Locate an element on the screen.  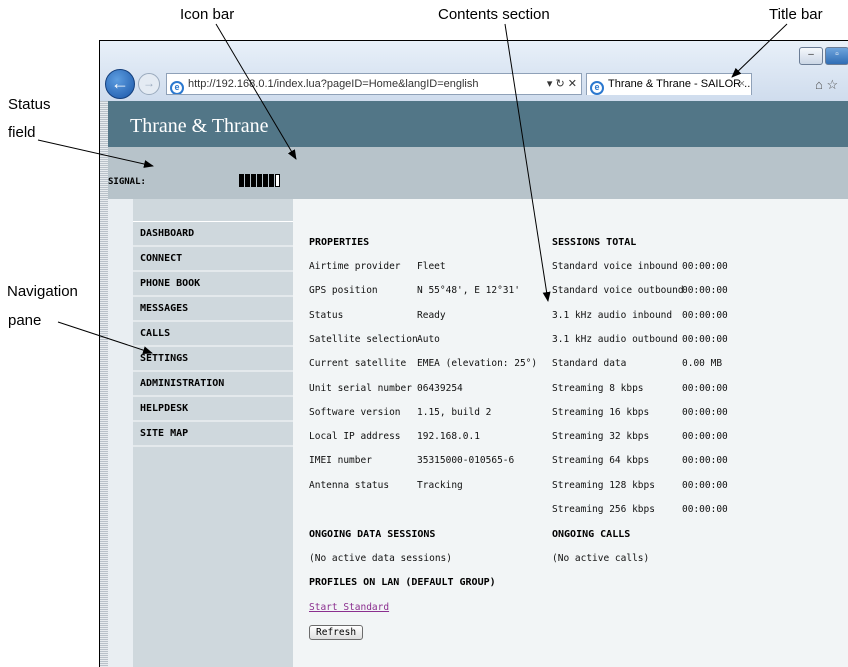
row-label: Standard voice inbound is located at coordinates (615, 266).